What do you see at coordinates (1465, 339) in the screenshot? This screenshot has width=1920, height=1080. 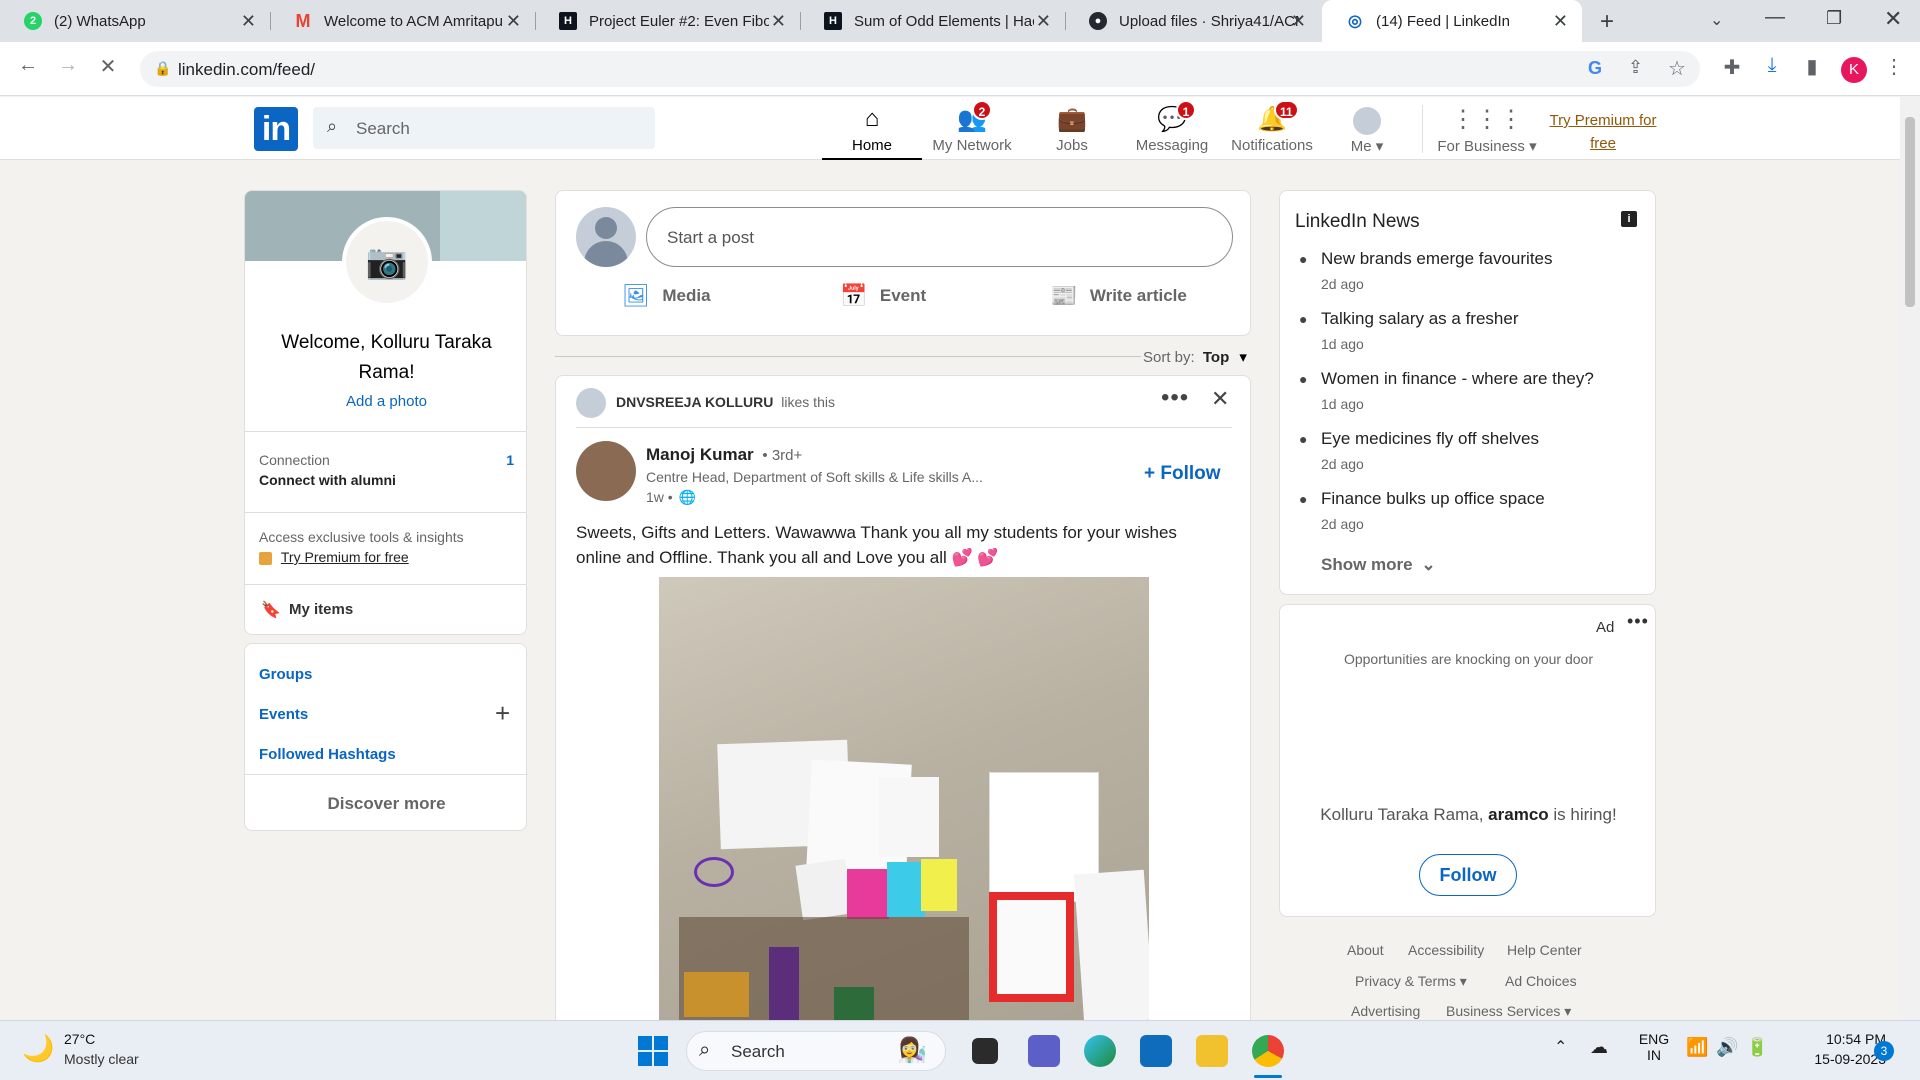 I see `news-item: ● Talking salary as a fresher 1d ago` at bounding box center [1465, 339].